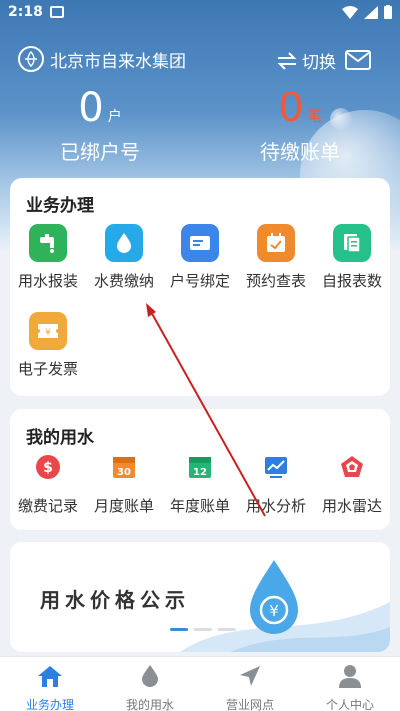  Describe the element at coordinates (351, 506) in the screenshot. I see `my-water-item-label: 用水雷达` at that location.